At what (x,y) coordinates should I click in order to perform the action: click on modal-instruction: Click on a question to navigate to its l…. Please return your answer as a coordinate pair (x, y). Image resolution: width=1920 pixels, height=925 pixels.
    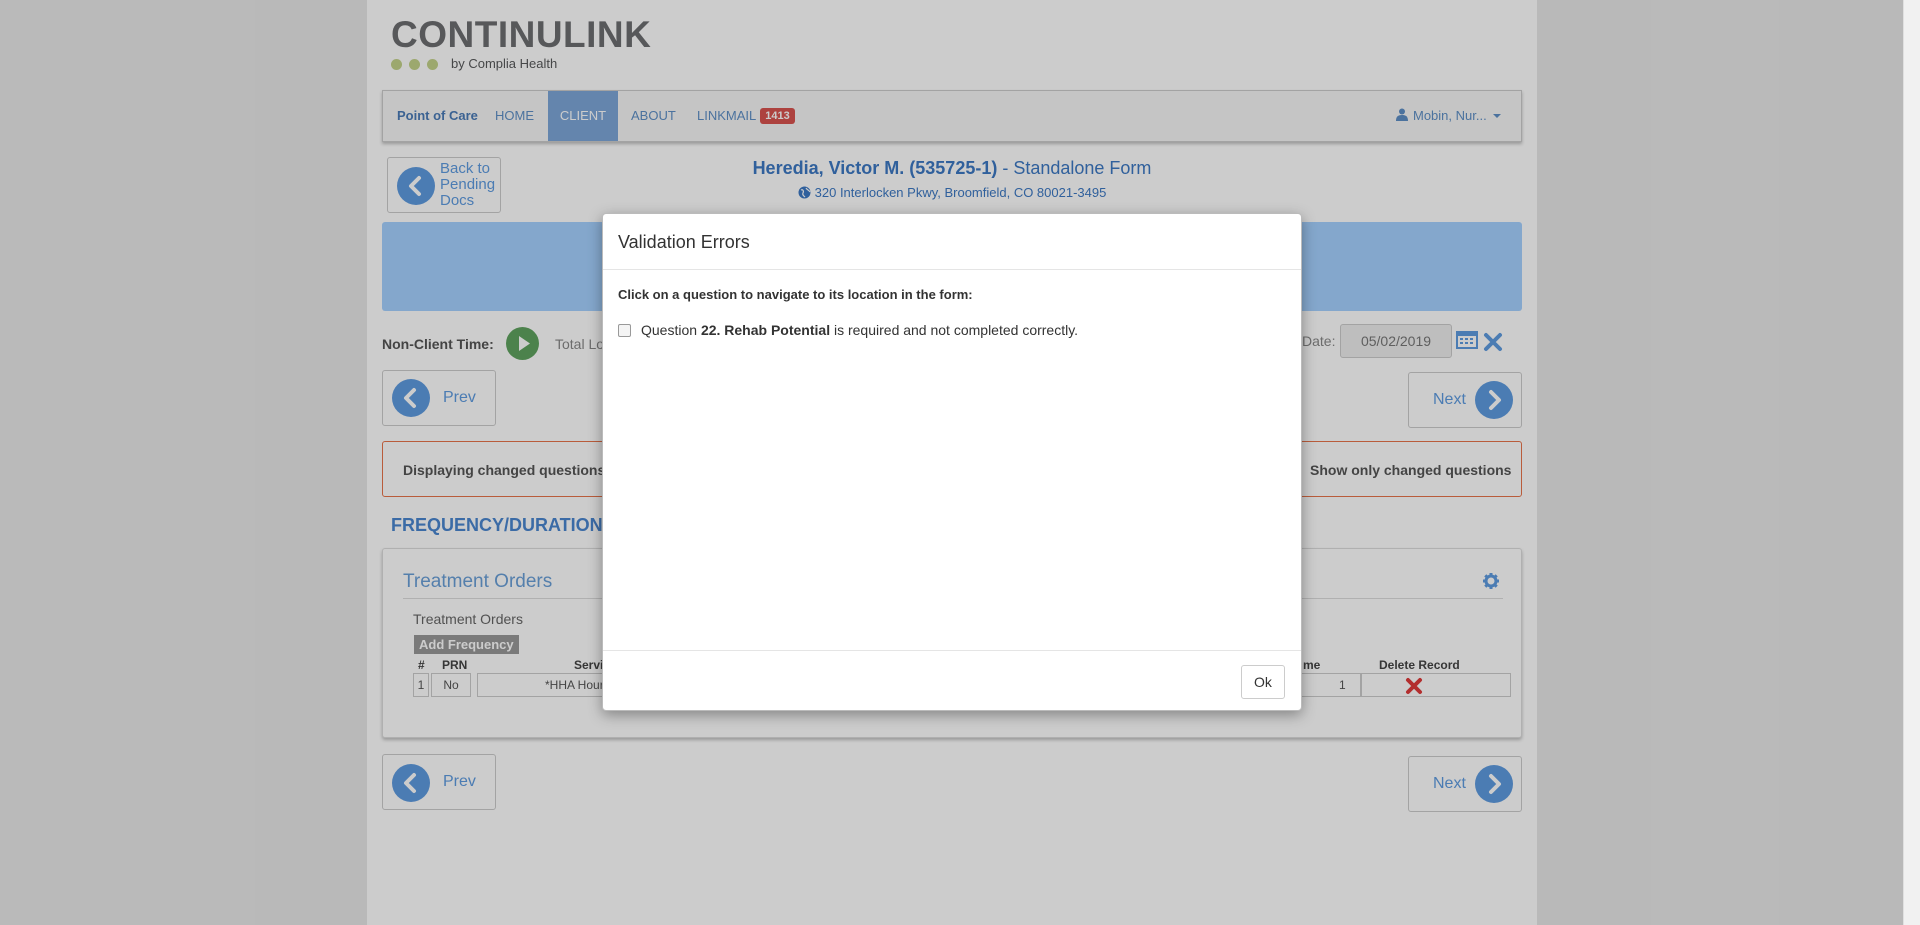
    Looking at the image, I should click on (795, 294).